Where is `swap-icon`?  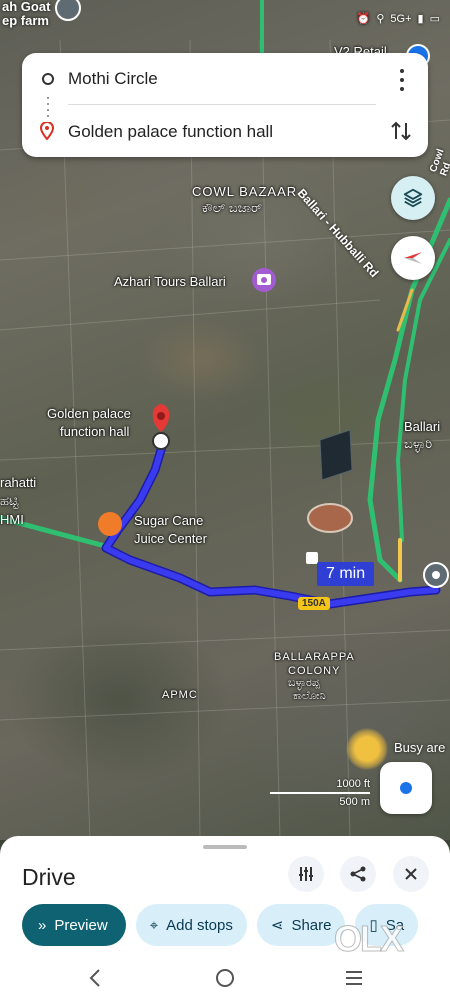 swap-icon is located at coordinates (401, 131).